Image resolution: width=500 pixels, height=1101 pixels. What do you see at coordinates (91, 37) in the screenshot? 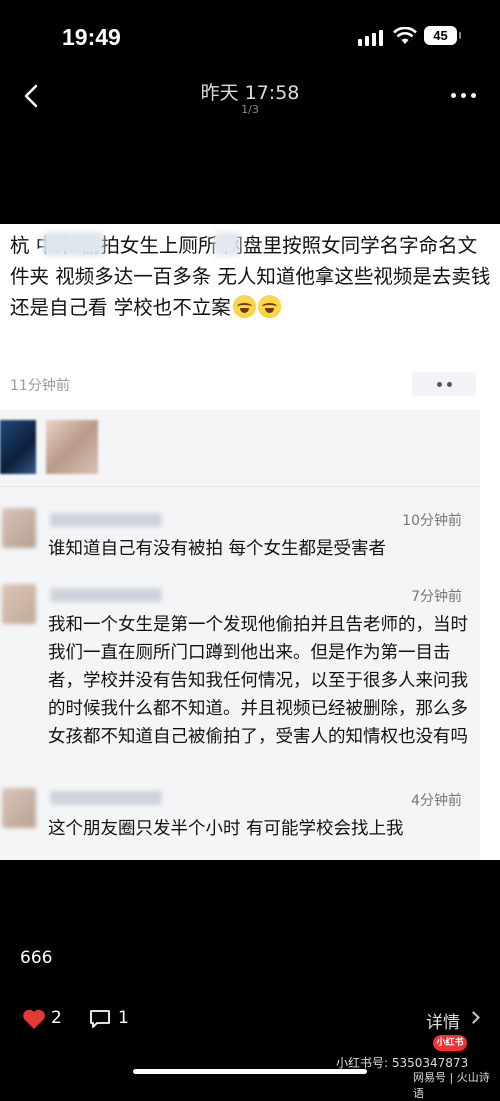
I see `clock: 19:49` at bounding box center [91, 37].